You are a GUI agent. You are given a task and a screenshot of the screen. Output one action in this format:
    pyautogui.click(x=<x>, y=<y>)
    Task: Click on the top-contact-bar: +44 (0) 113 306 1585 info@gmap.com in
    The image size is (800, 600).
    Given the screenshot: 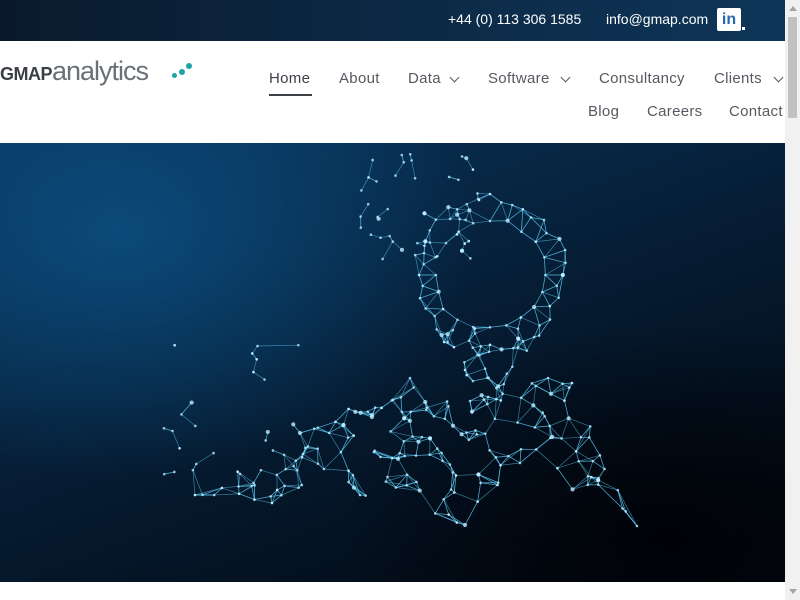 What is the action you would take?
    pyautogui.click(x=392, y=20)
    